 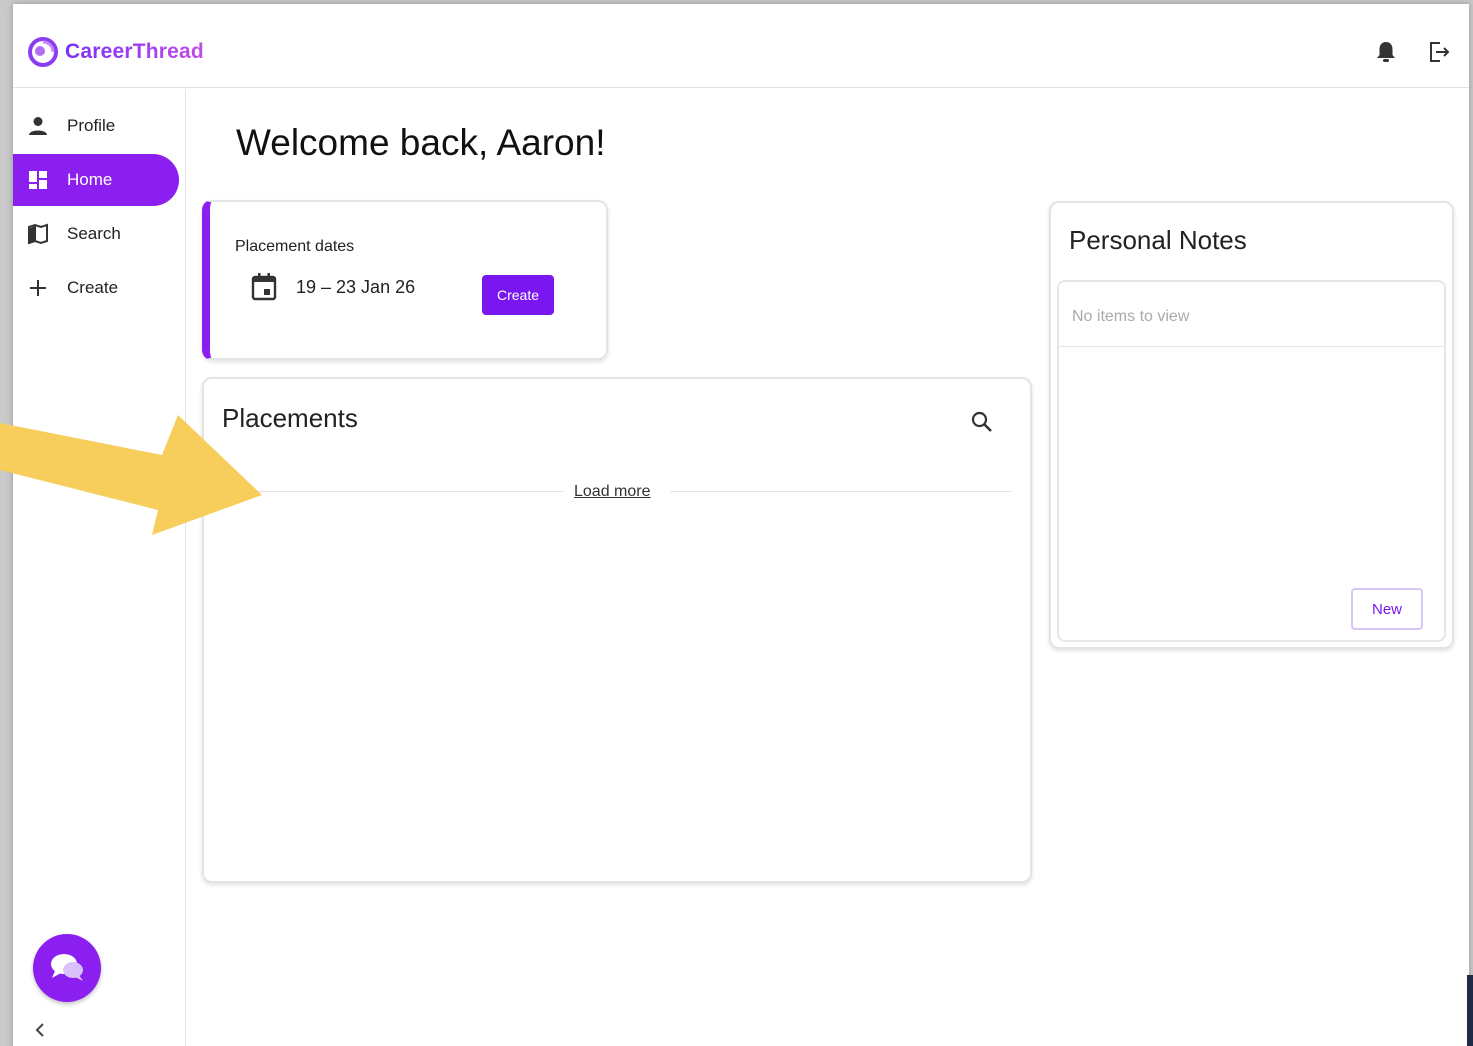 What do you see at coordinates (38, 234) in the screenshot?
I see `map-icon` at bounding box center [38, 234].